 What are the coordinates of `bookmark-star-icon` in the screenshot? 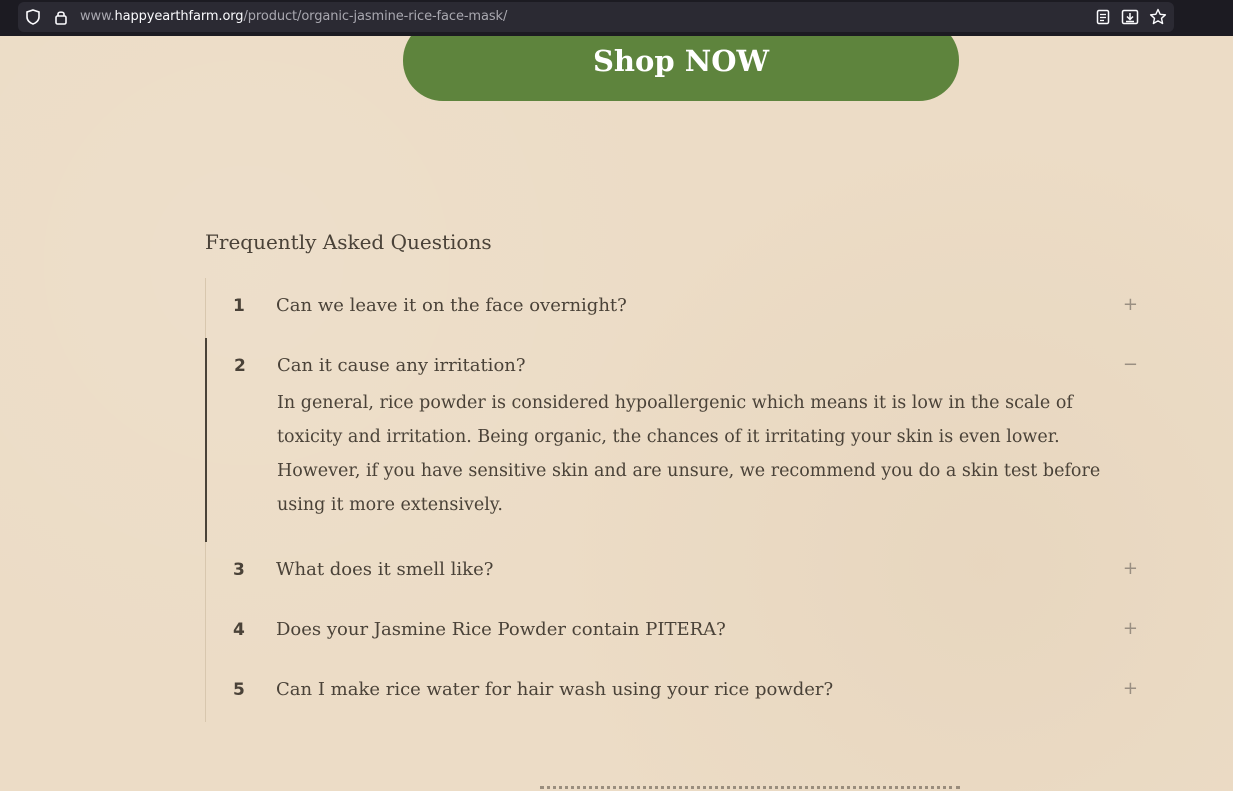 It's located at (1158, 17).